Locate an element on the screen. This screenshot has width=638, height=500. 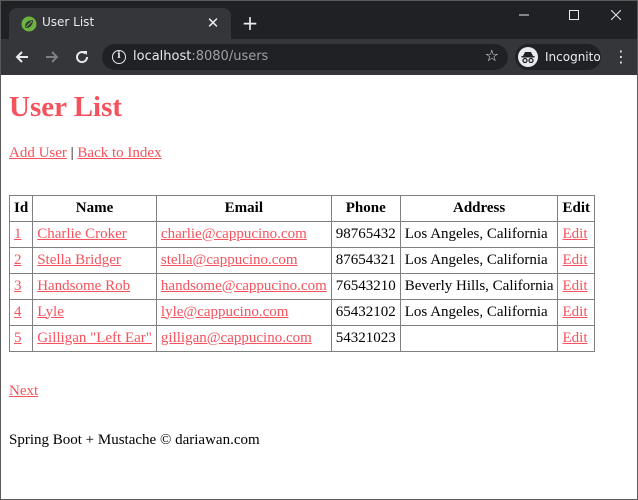
user-email-link: handsome@cappucino.com is located at coordinates (244, 286).